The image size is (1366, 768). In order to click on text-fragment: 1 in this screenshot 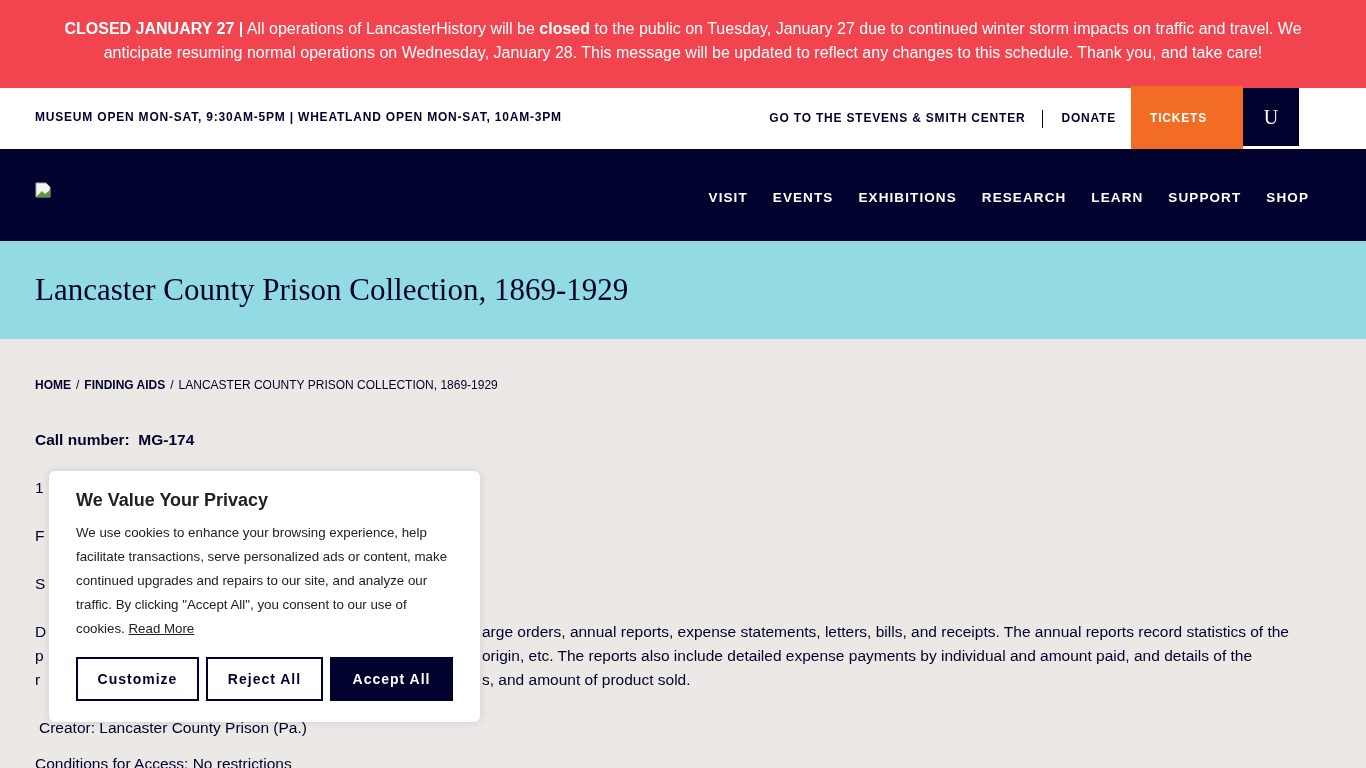, I will do `click(39, 487)`.